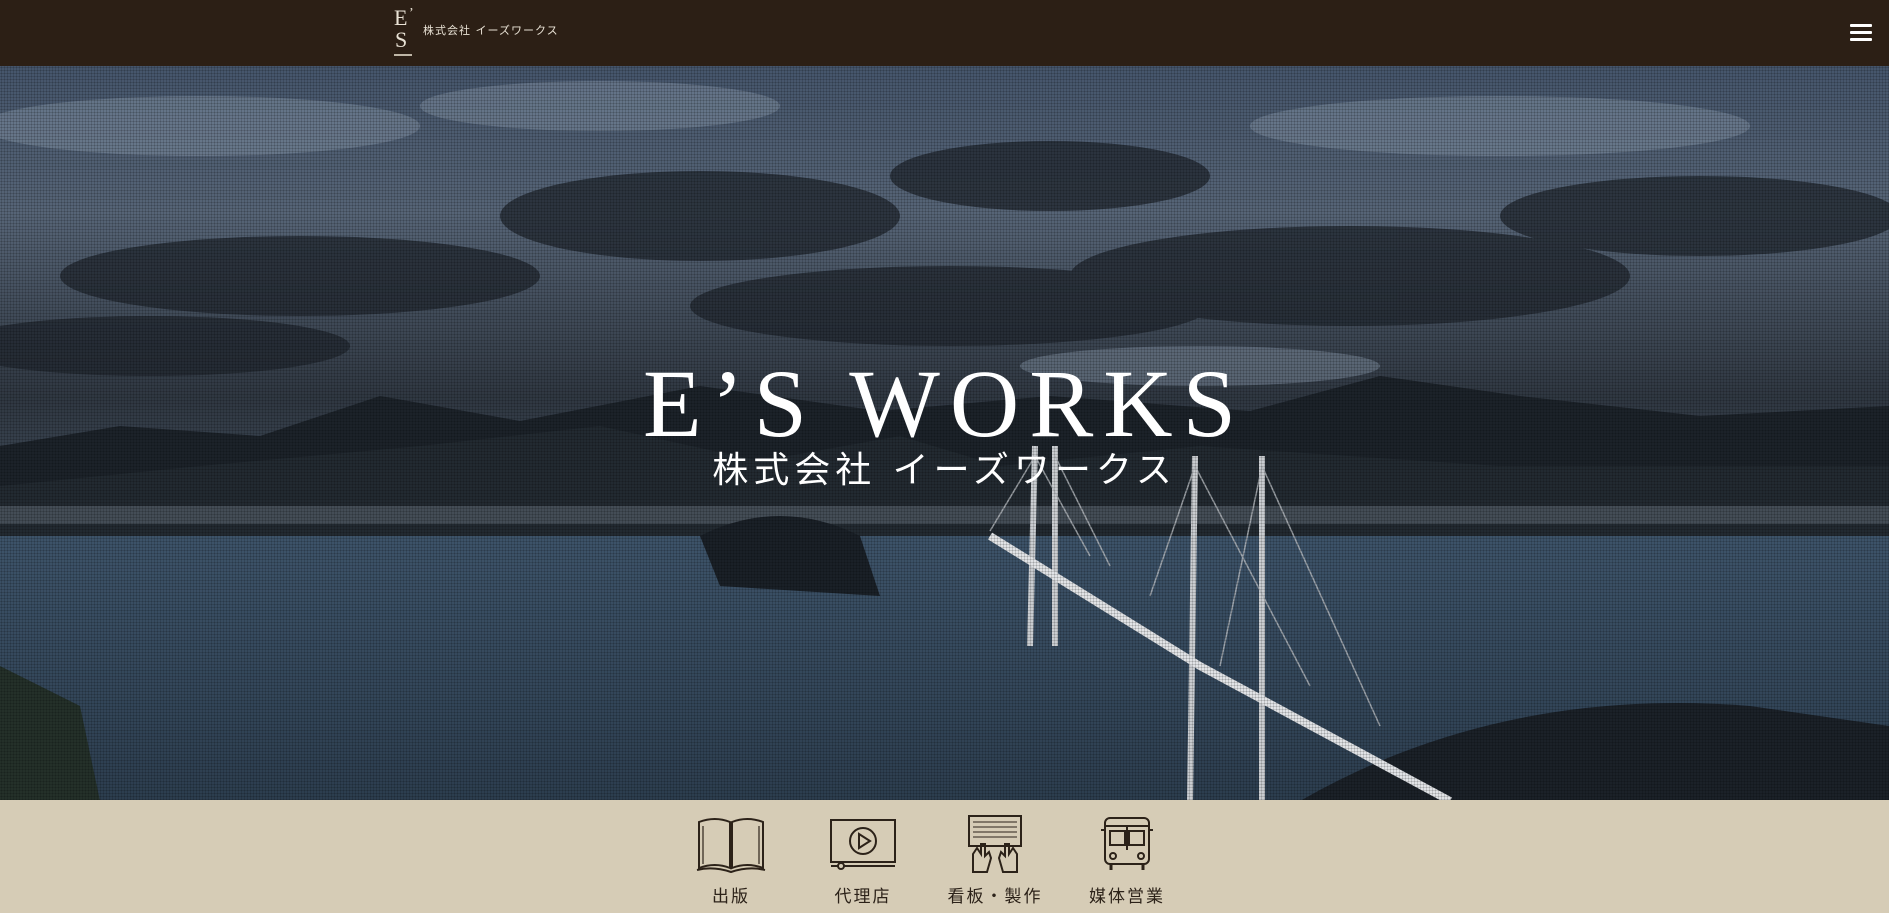 This screenshot has width=1889, height=913. Describe the element at coordinates (1861, 39) in the screenshot. I see `menu-bar-bottom` at that location.